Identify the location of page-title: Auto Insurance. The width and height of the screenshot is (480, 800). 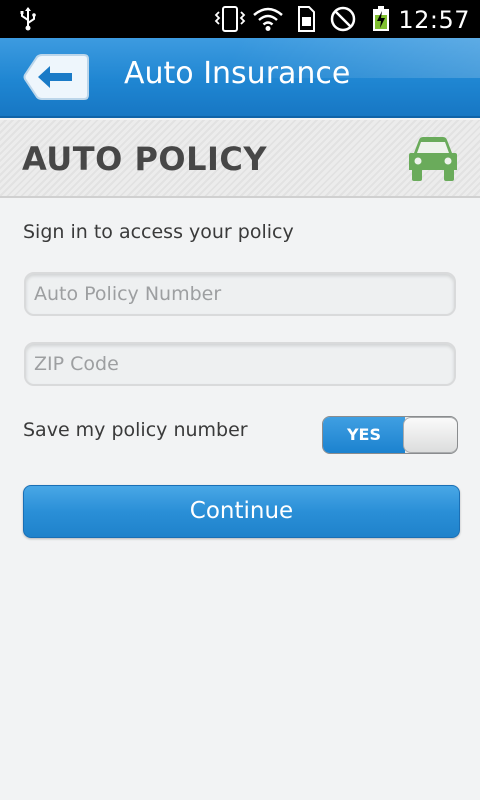
(237, 73).